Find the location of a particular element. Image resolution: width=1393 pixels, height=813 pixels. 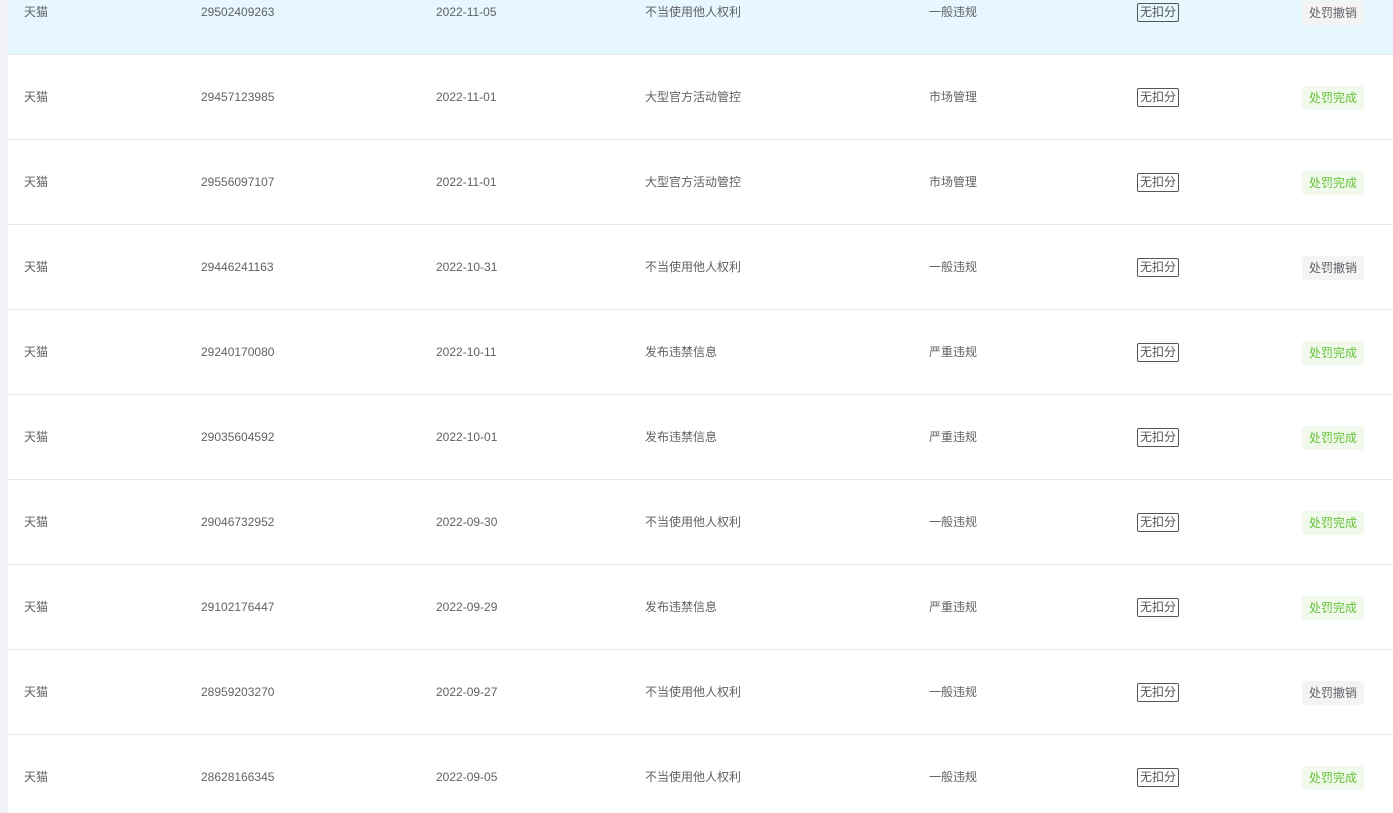

record-id-cell: 29446241163 is located at coordinates (237, 267).